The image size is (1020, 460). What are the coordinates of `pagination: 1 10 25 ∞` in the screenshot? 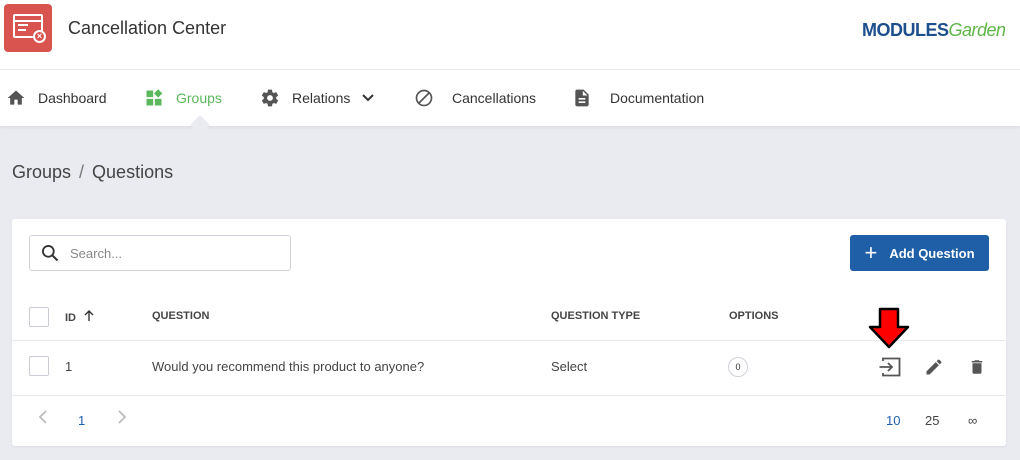 It's located at (509, 421).